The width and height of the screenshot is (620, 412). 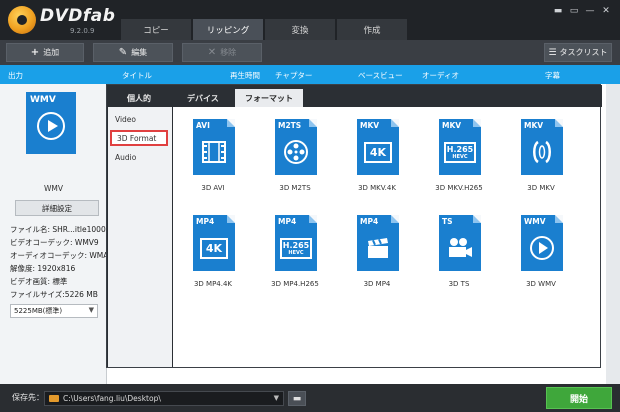 What do you see at coordinates (139, 157) in the screenshot?
I see `category-audio: Audio` at bounding box center [139, 157].